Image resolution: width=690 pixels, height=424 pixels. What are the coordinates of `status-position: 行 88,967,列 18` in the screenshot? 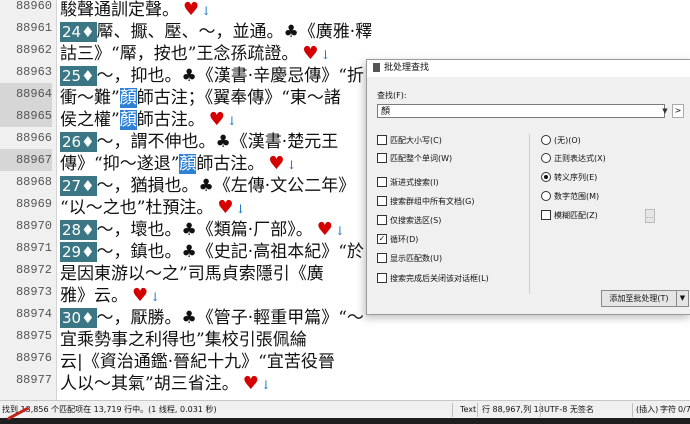 It's located at (513, 410).